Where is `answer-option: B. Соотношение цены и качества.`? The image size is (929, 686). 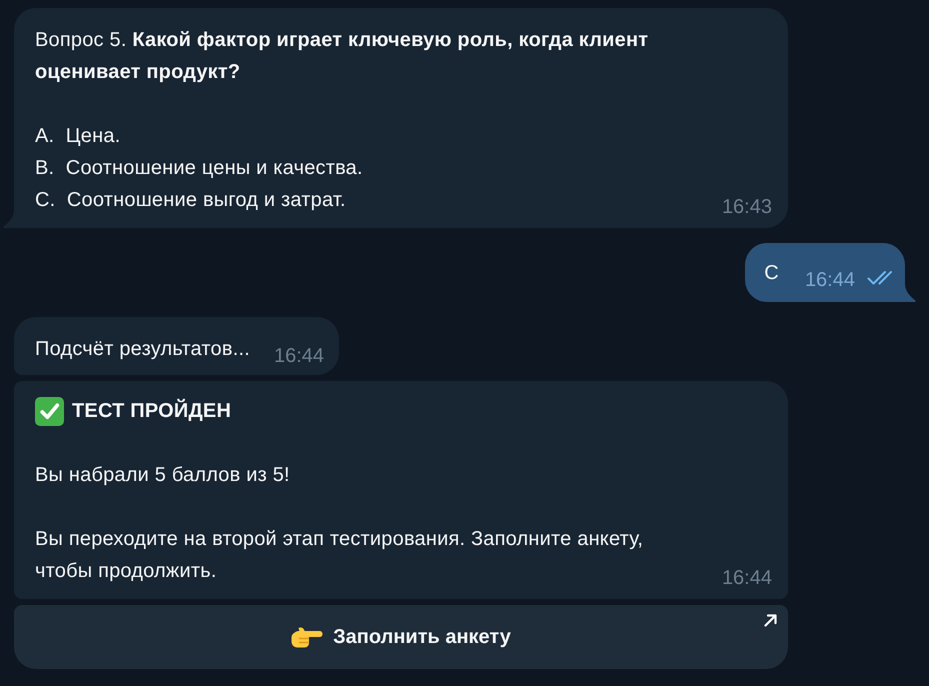
answer-option: B. Соотношение цены и качества. is located at coordinates (199, 168).